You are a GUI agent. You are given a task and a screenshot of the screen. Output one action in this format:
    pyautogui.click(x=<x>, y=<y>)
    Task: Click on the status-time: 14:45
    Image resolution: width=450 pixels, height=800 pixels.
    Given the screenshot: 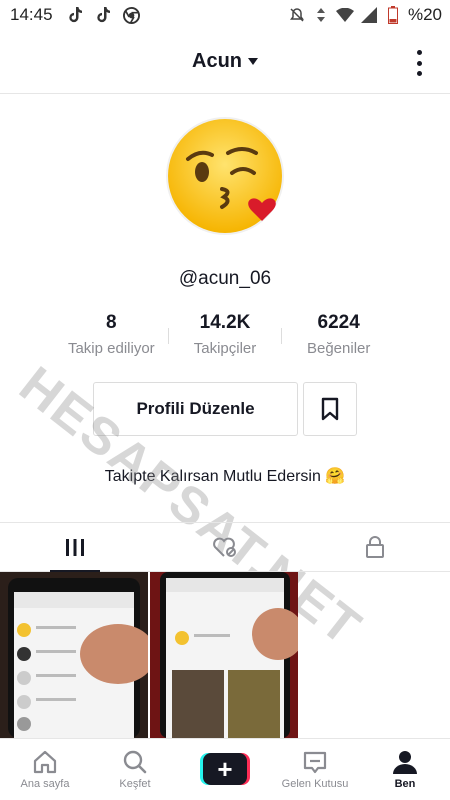 What is the action you would take?
    pyautogui.click(x=31, y=14)
    